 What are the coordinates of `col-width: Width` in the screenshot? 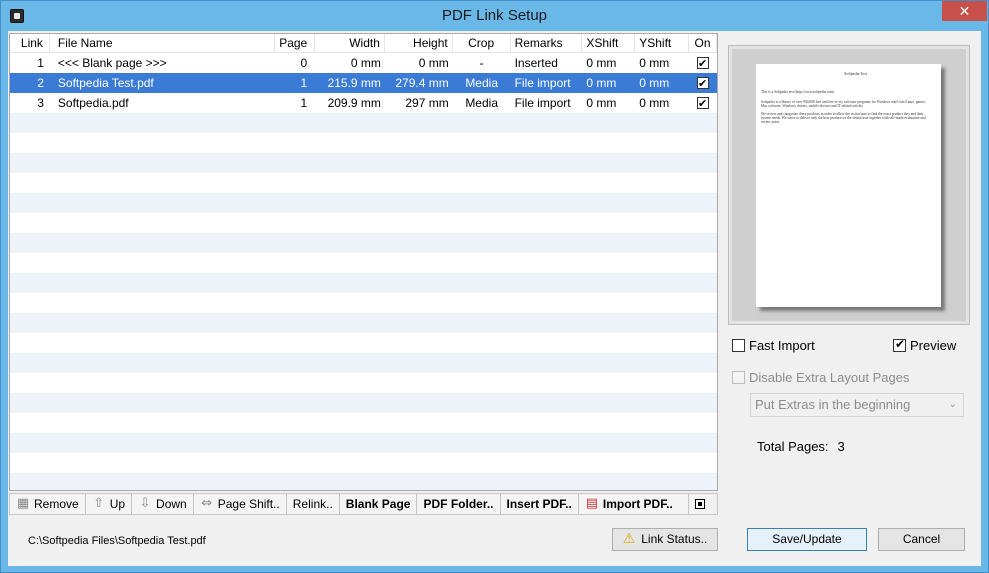 It's located at (350, 43).